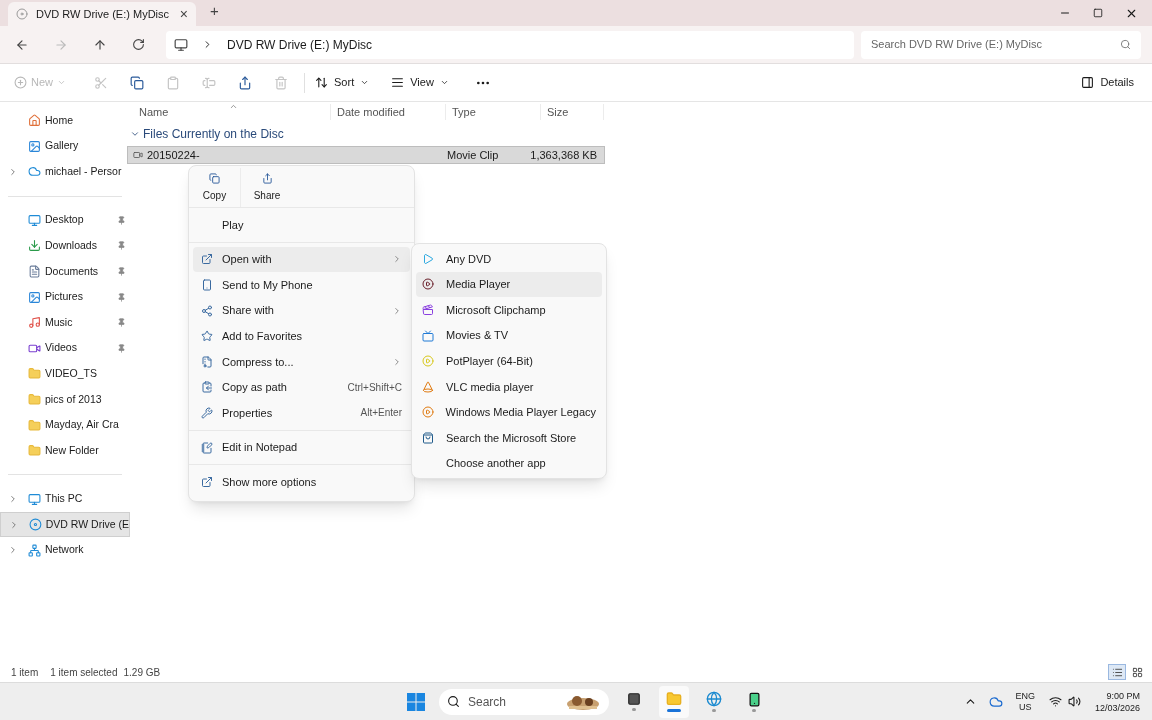 This screenshot has height=720, width=1152. I want to click on sidebar-item: Videos, so click(65, 348).